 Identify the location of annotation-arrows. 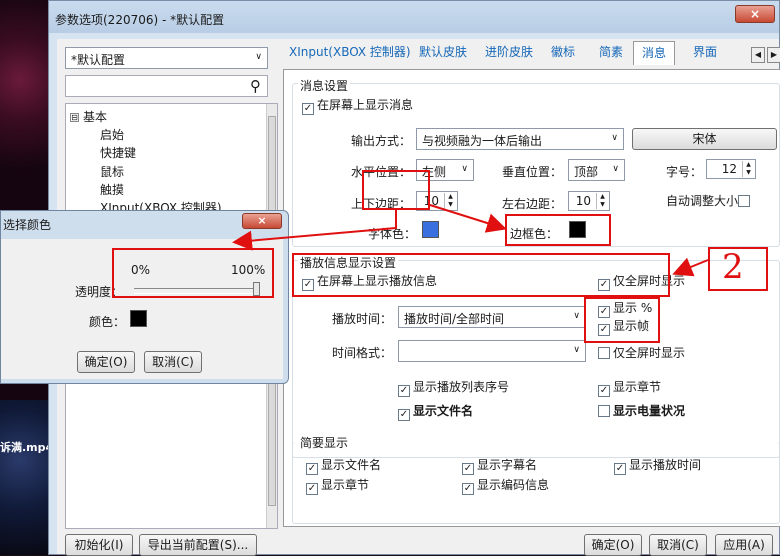
(470, 240).